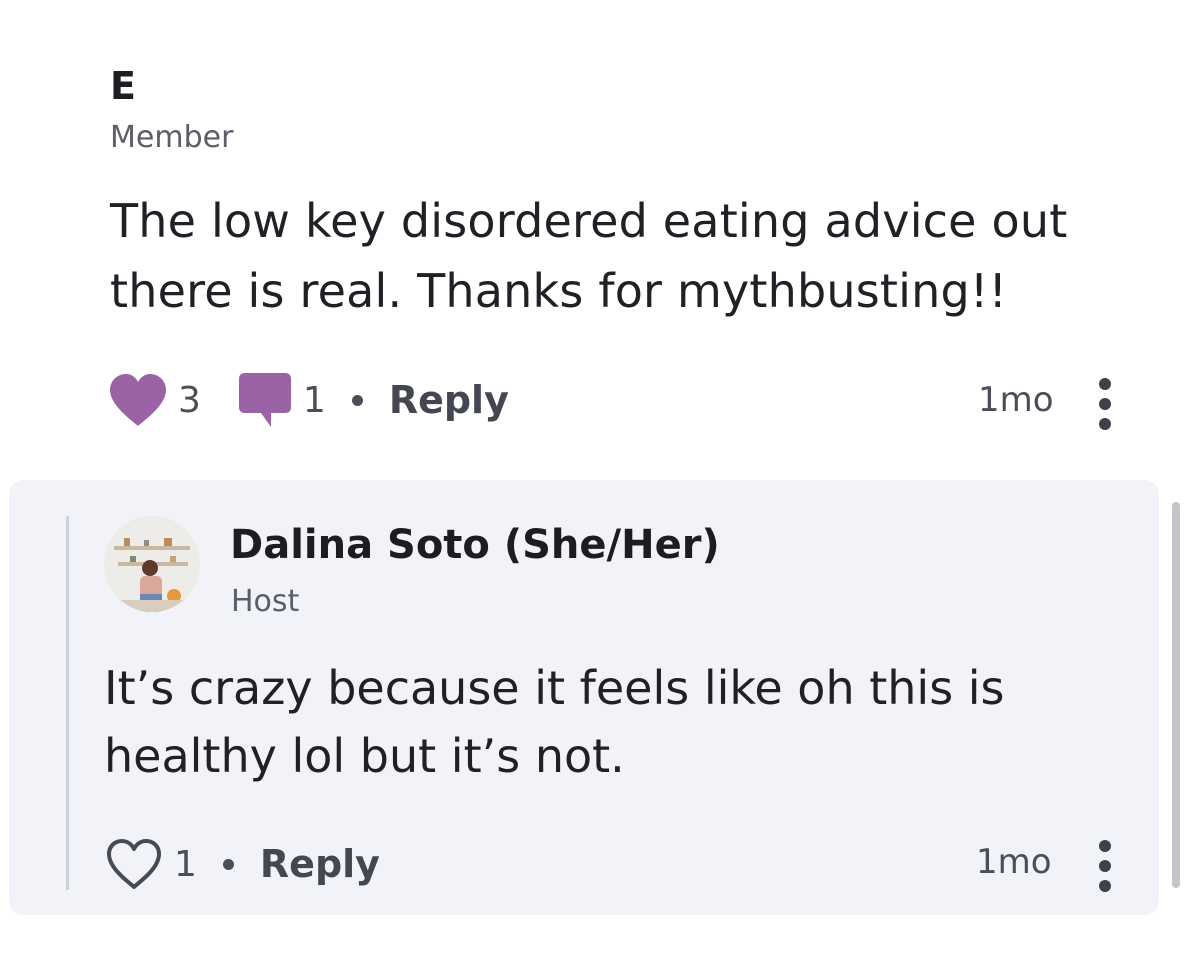 This screenshot has height=953, width=1190. What do you see at coordinates (242, 864) in the screenshot?
I see `reply-actions: 1 Reply` at bounding box center [242, 864].